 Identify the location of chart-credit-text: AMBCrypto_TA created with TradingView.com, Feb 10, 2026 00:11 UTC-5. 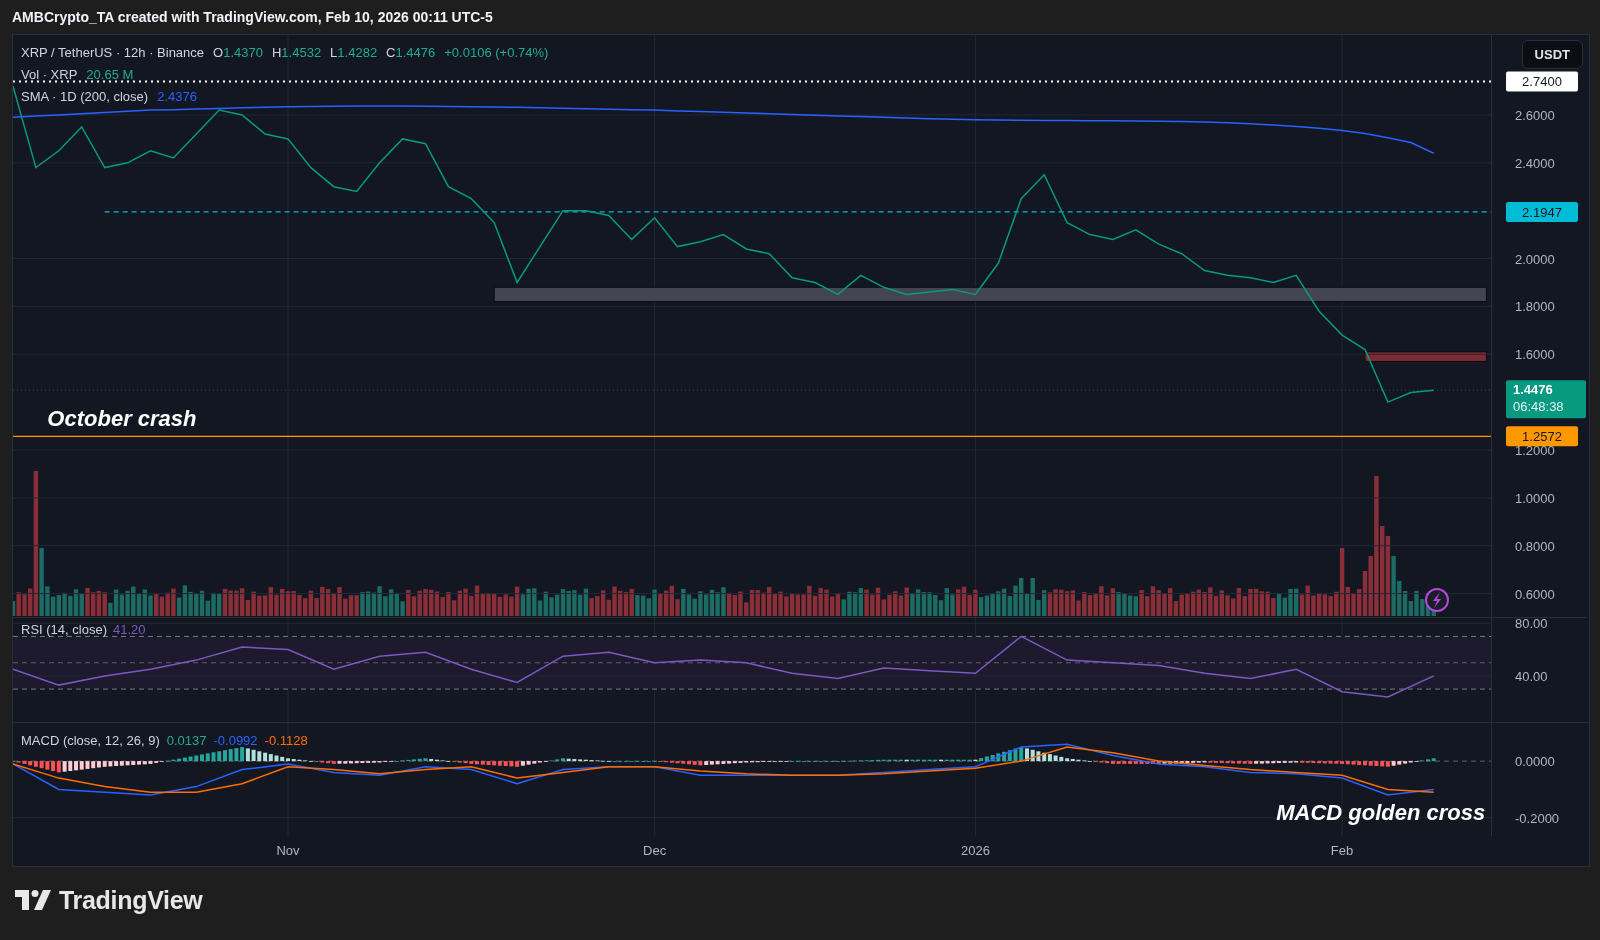
(252, 17).